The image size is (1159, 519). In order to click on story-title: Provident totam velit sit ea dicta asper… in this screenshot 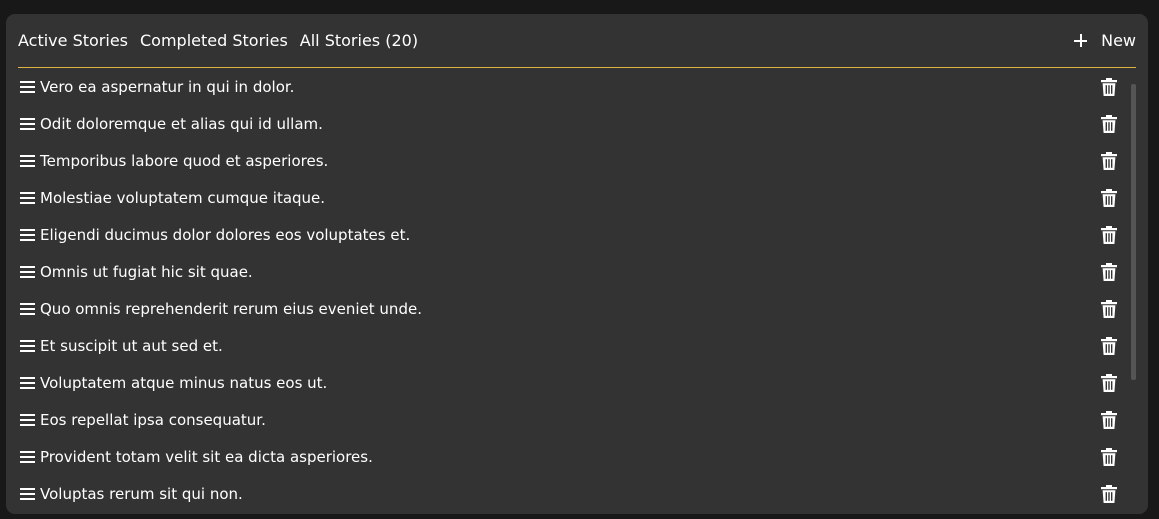, I will do `click(206, 457)`.